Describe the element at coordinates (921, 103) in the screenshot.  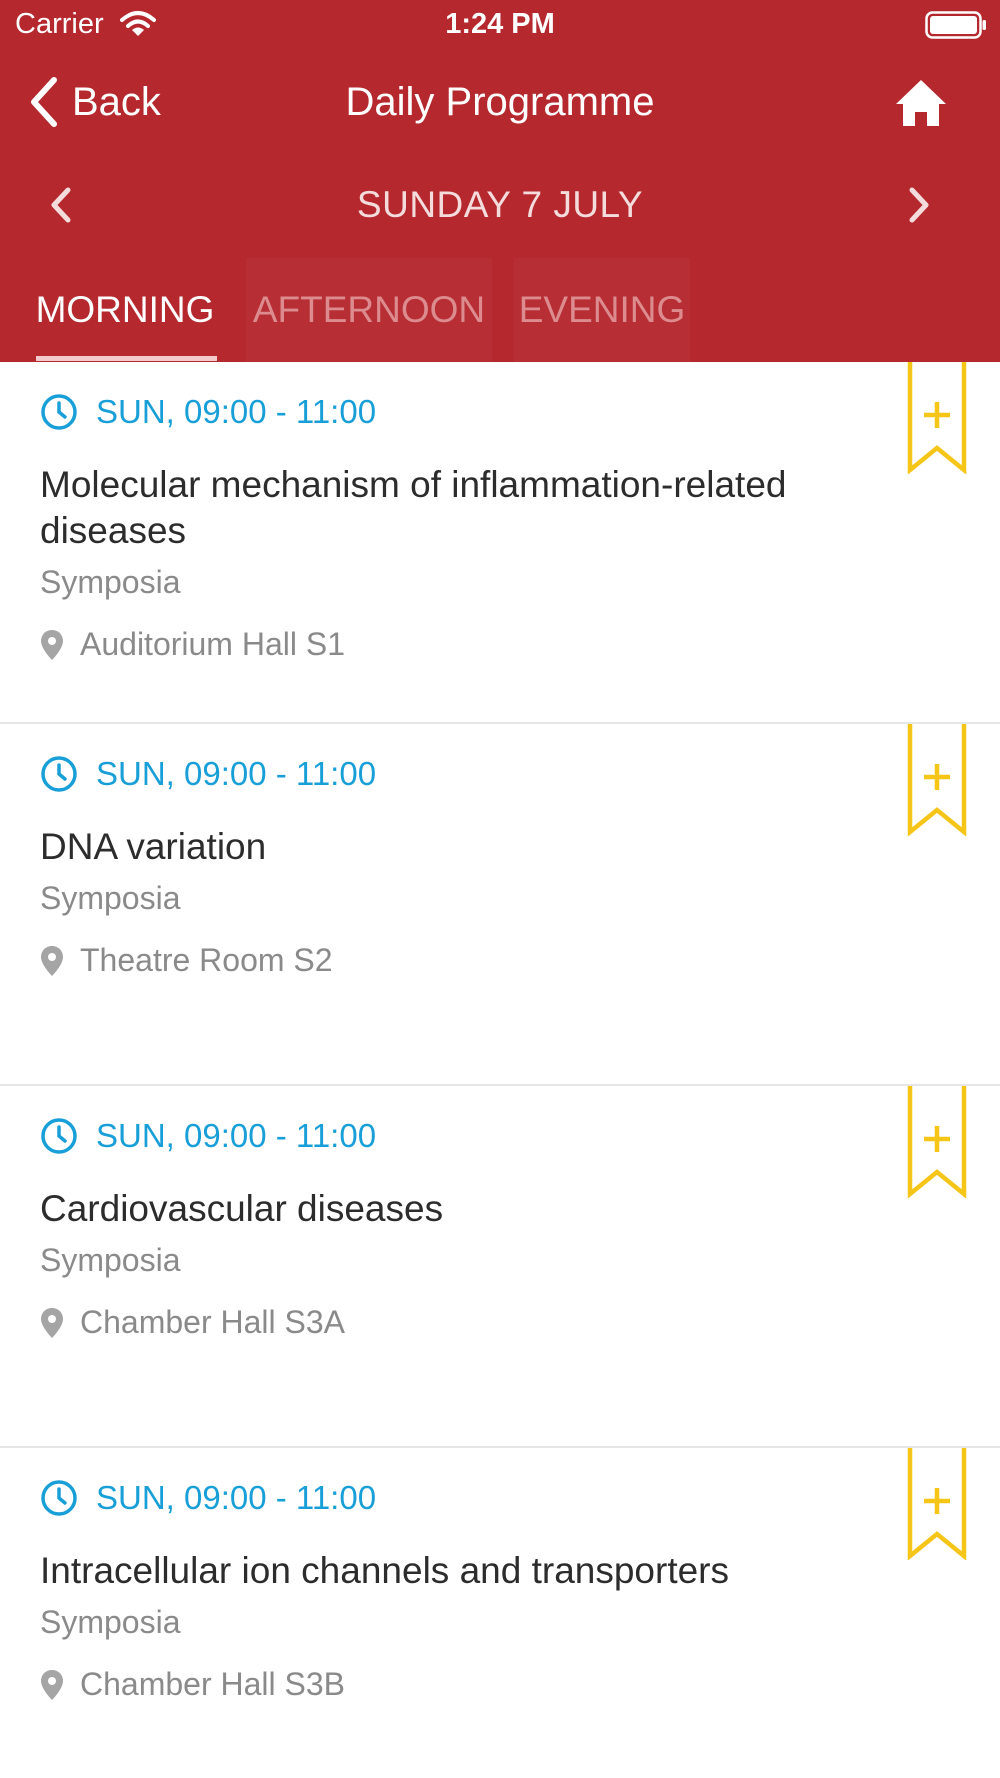
I see `home-icon` at that location.